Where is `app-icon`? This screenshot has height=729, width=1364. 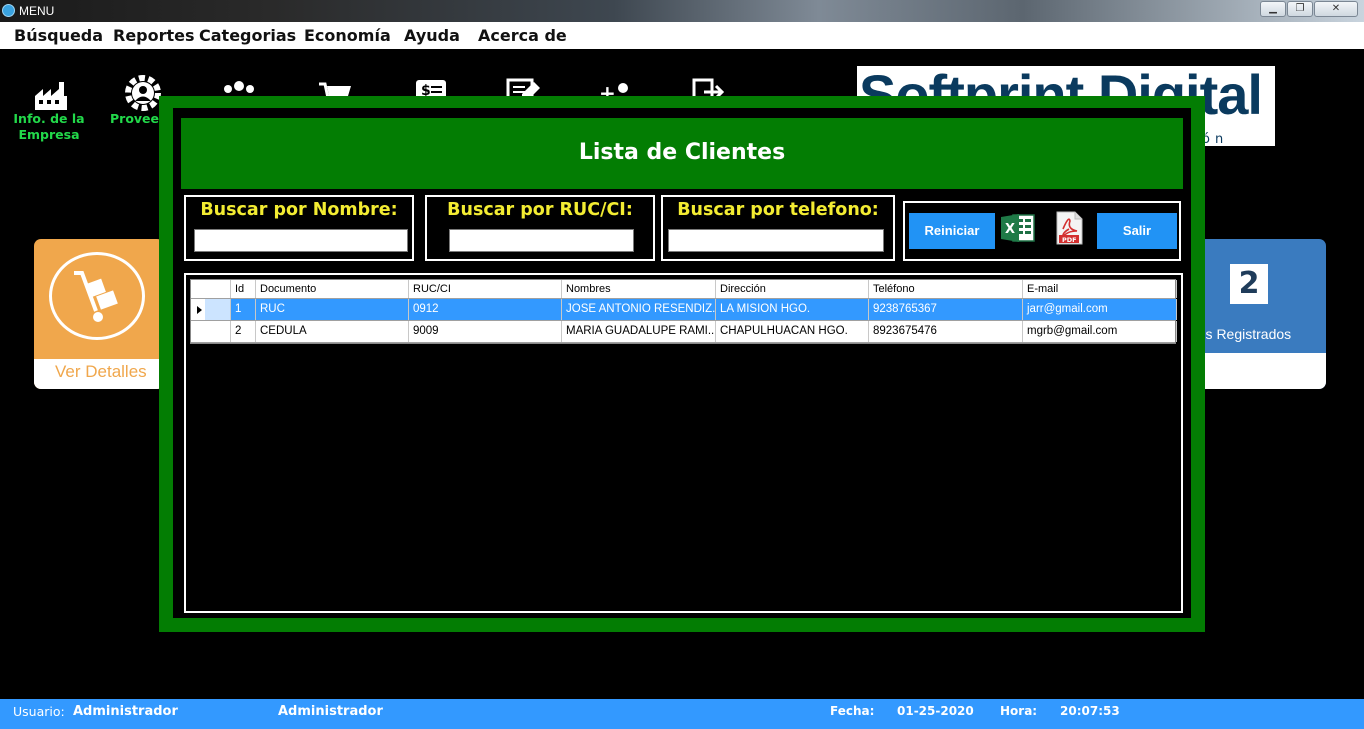
app-icon is located at coordinates (8, 10).